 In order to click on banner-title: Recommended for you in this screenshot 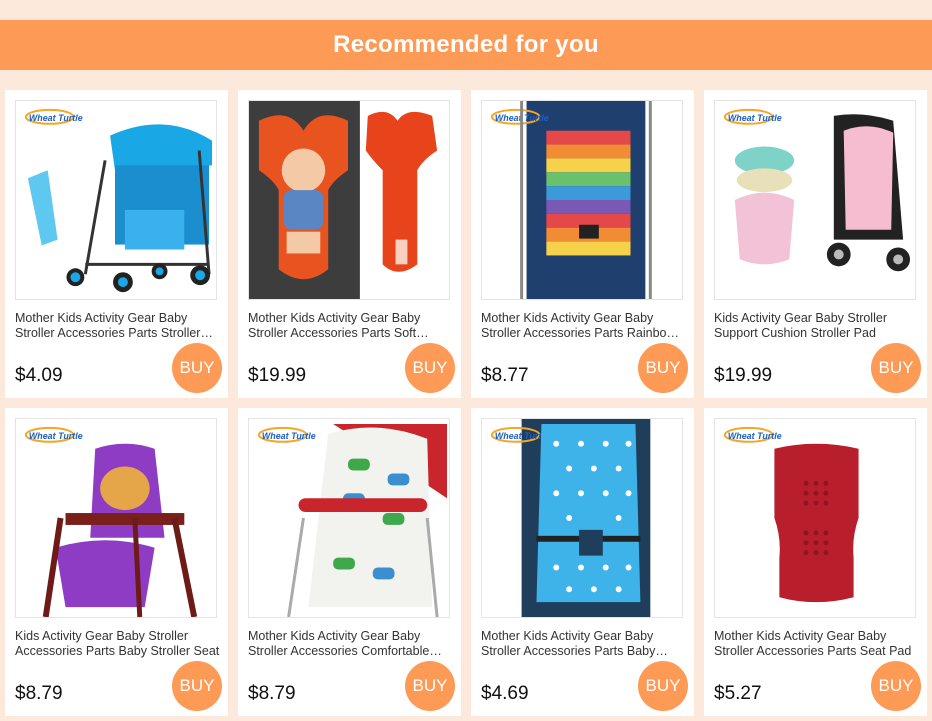, I will do `click(466, 44)`.